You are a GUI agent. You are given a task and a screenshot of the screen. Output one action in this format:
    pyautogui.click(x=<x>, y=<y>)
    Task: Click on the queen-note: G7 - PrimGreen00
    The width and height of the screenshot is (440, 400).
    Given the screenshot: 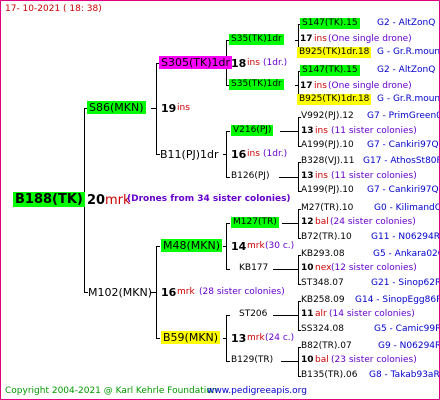 What is the action you would take?
    pyautogui.click(x=403, y=116)
    